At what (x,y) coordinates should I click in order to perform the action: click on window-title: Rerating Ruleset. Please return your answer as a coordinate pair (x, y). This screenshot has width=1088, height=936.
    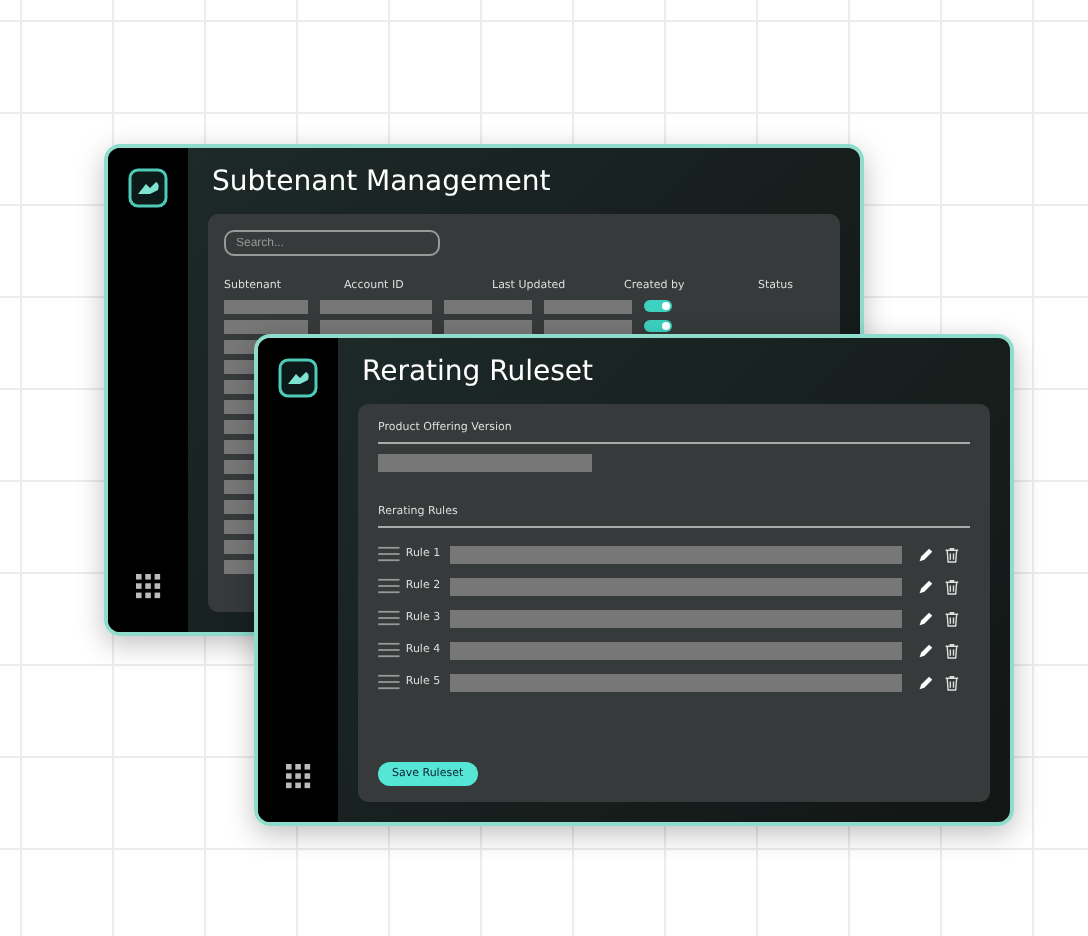
    Looking at the image, I should click on (478, 373).